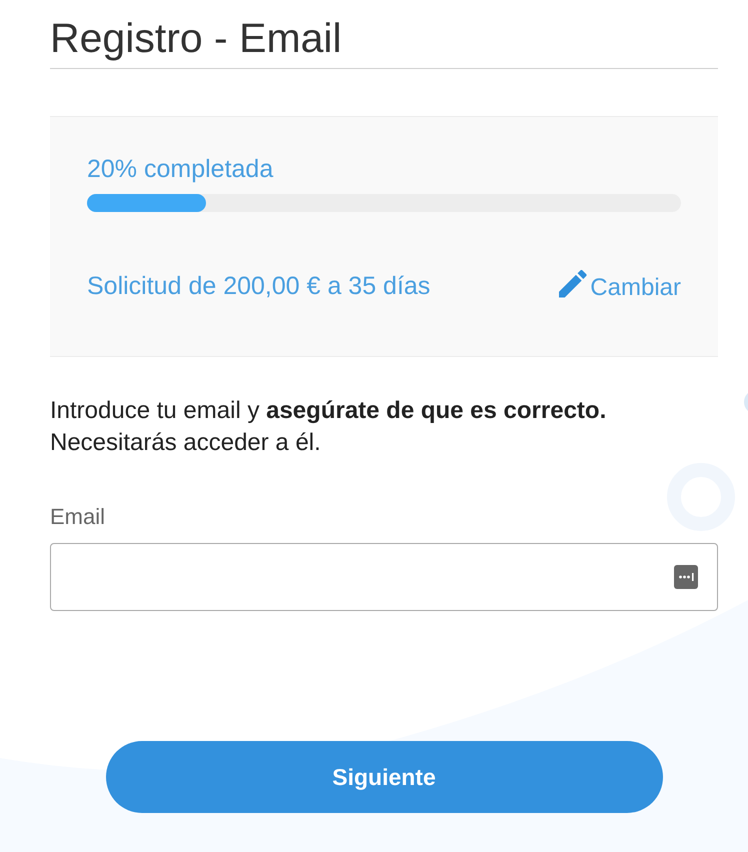 The width and height of the screenshot is (748, 852). What do you see at coordinates (258, 286) in the screenshot?
I see `request-summary: Solicitud de 200,00 € a 35 días` at bounding box center [258, 286].